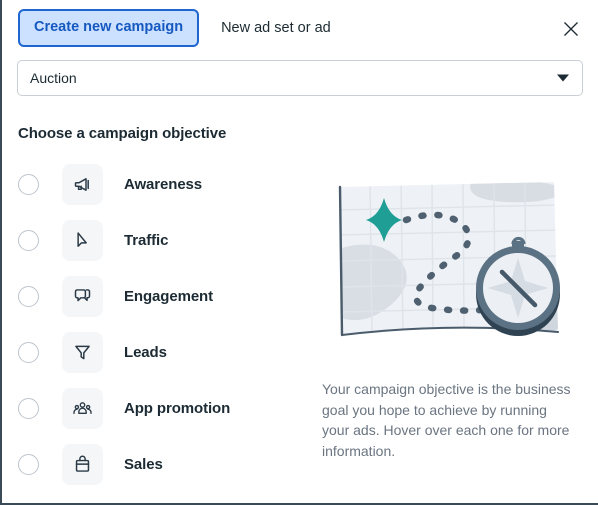  Describe the element at coordinates (82, 184) in the screenshot. I see `megaphone-icon` at that location.